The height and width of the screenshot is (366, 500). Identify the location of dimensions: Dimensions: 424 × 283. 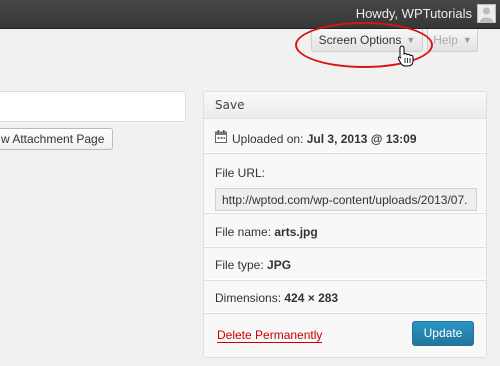
(276, 298).